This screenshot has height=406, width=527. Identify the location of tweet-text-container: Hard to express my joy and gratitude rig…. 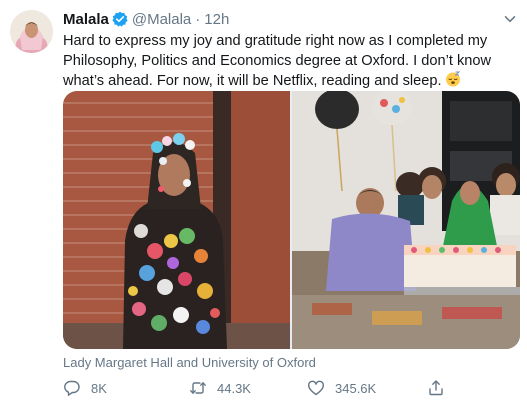
(290, 61).